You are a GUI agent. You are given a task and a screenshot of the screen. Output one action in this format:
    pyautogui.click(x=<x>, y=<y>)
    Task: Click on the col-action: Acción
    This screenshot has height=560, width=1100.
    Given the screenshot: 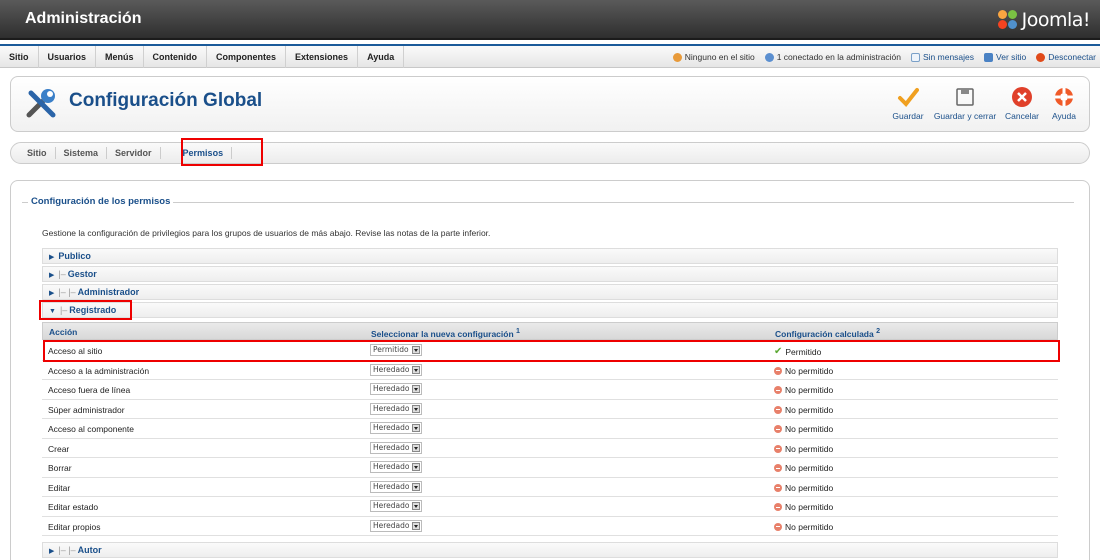 What is the action you would take?
    pyautogui.click(x=63, y=332)
    